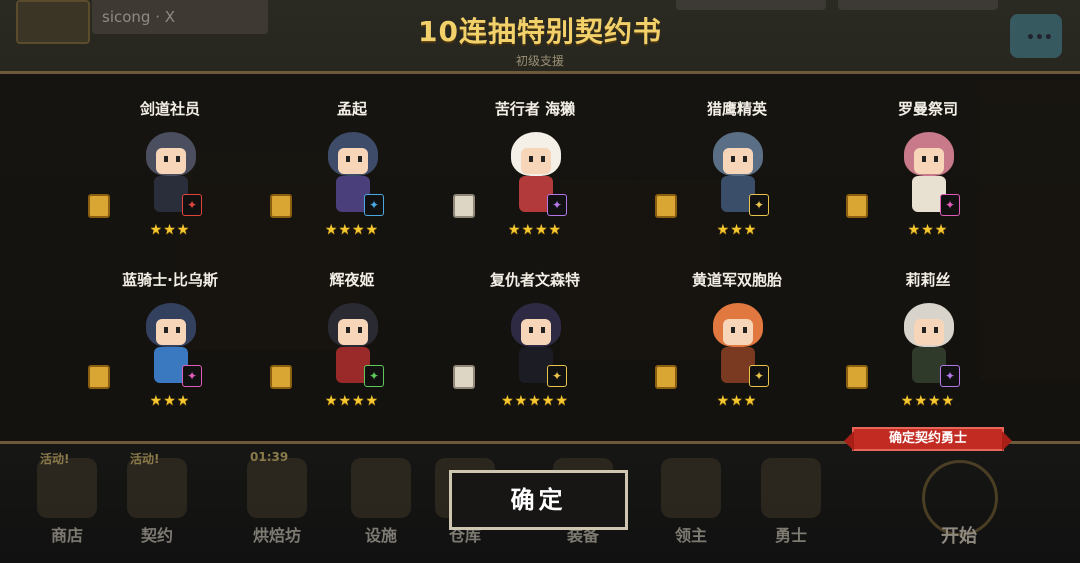  Describe the element at coordinates (535, 183) in the screenshot. I see `hero-card: 苦行者 海獭 ✦ ★★★★` at that location.